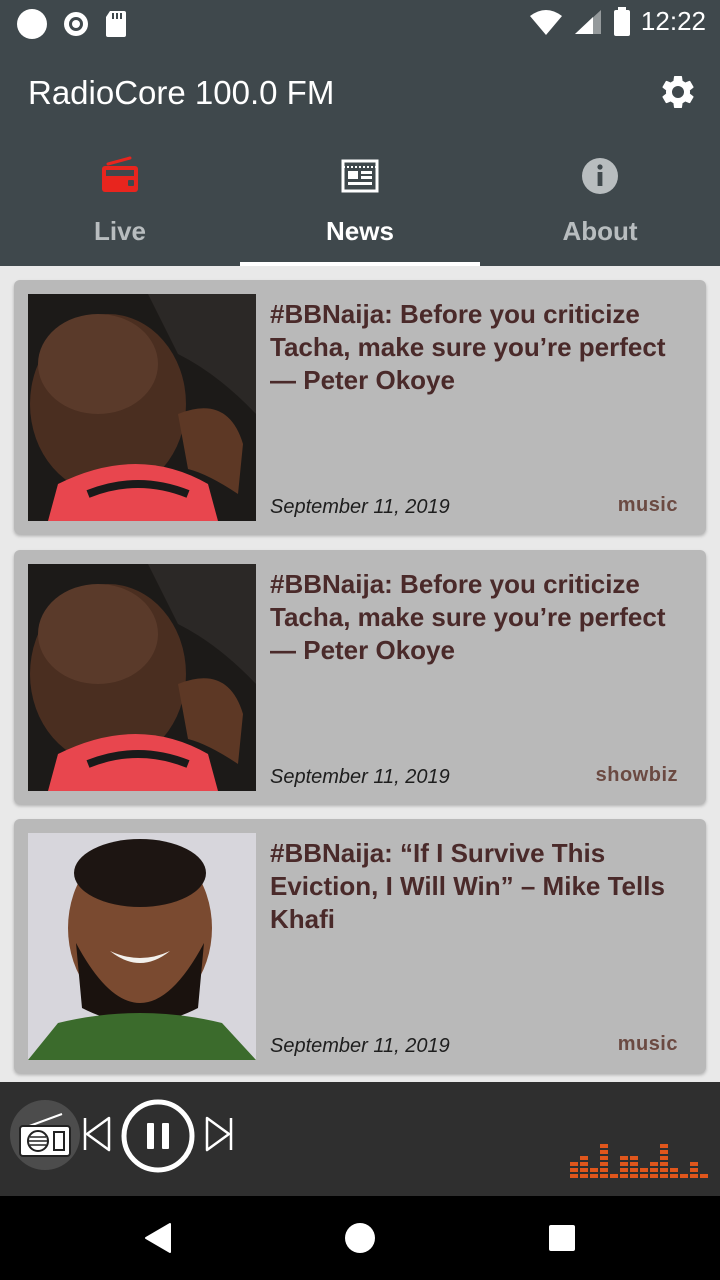 The height and width of the screenshot is (1280, 720). I want to click on tab-news-label: News, so click(360, 231).